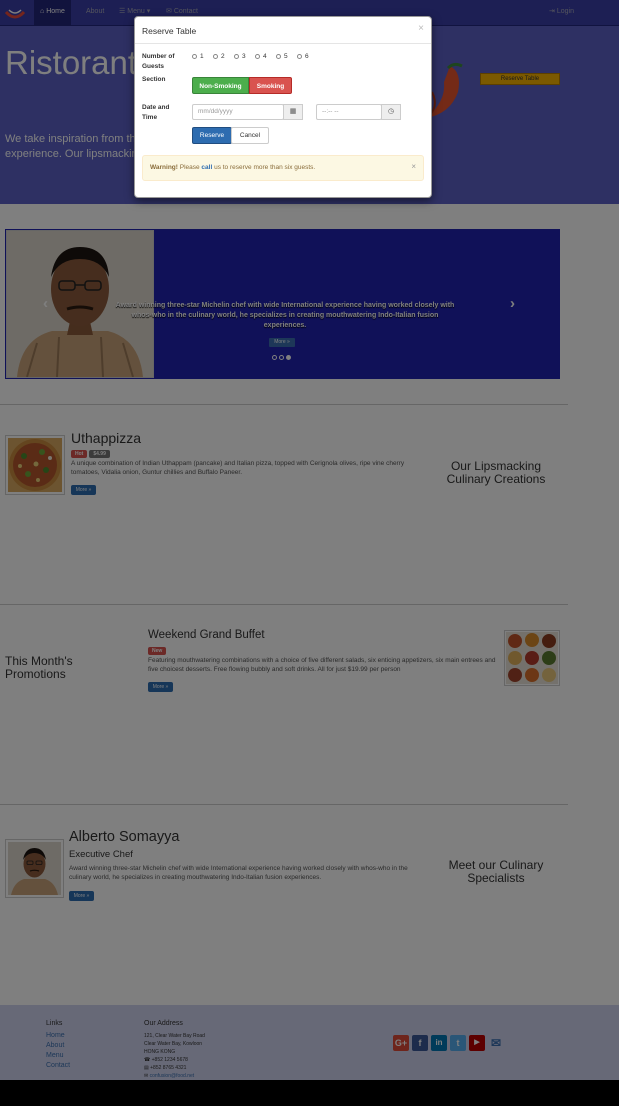 The width and height of the screenshot is (619, 1106). I want to click on call-link: call, so click(206, 167).